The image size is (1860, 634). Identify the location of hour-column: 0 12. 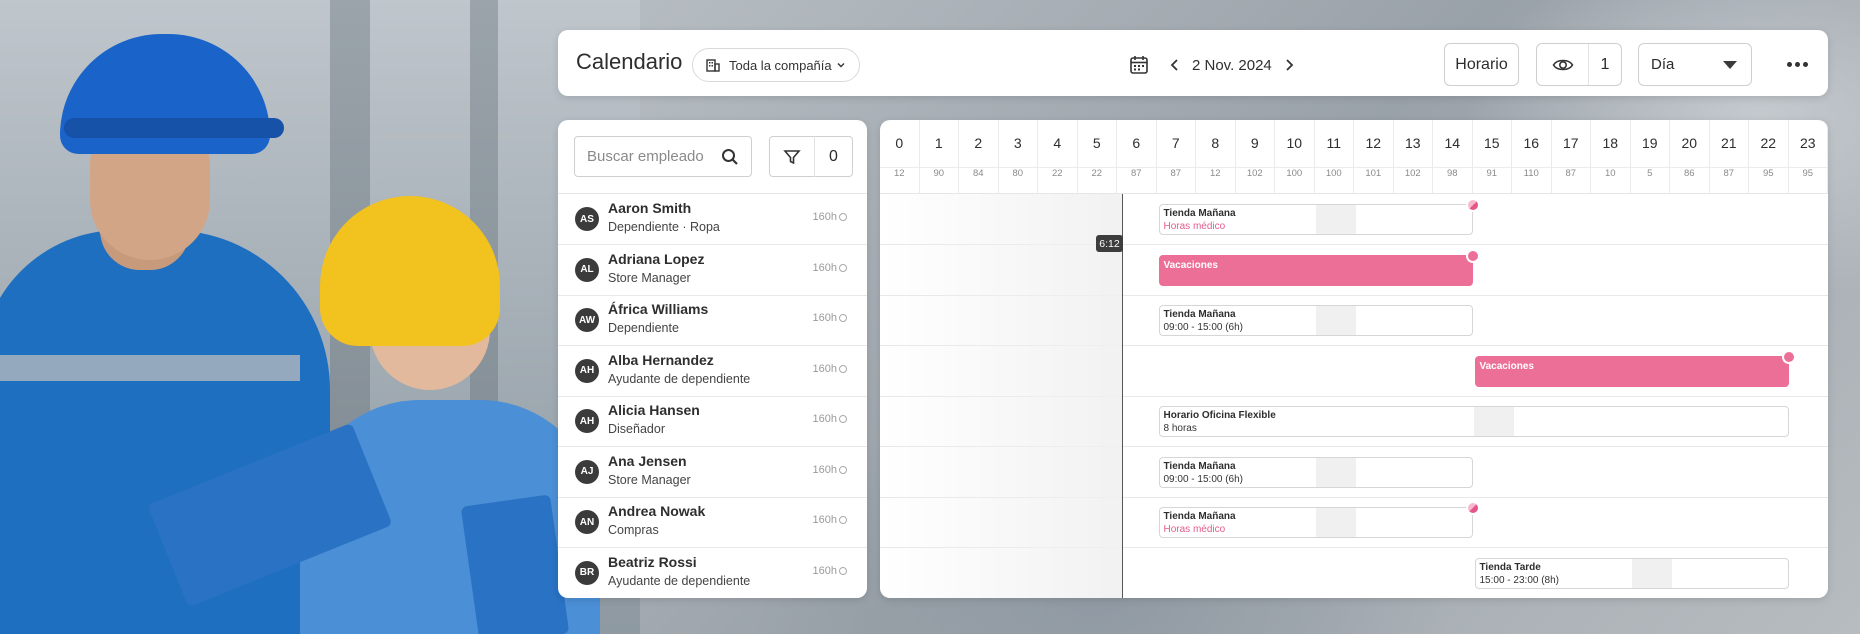
(900, 157).